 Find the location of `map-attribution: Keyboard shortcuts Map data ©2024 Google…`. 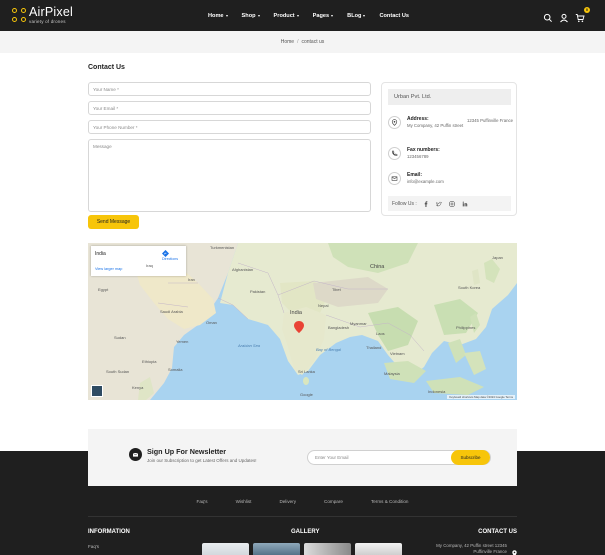

map-attribution: Keyboard shortcuts Map data ©2024 Google… is located at coordinates (481, 397).